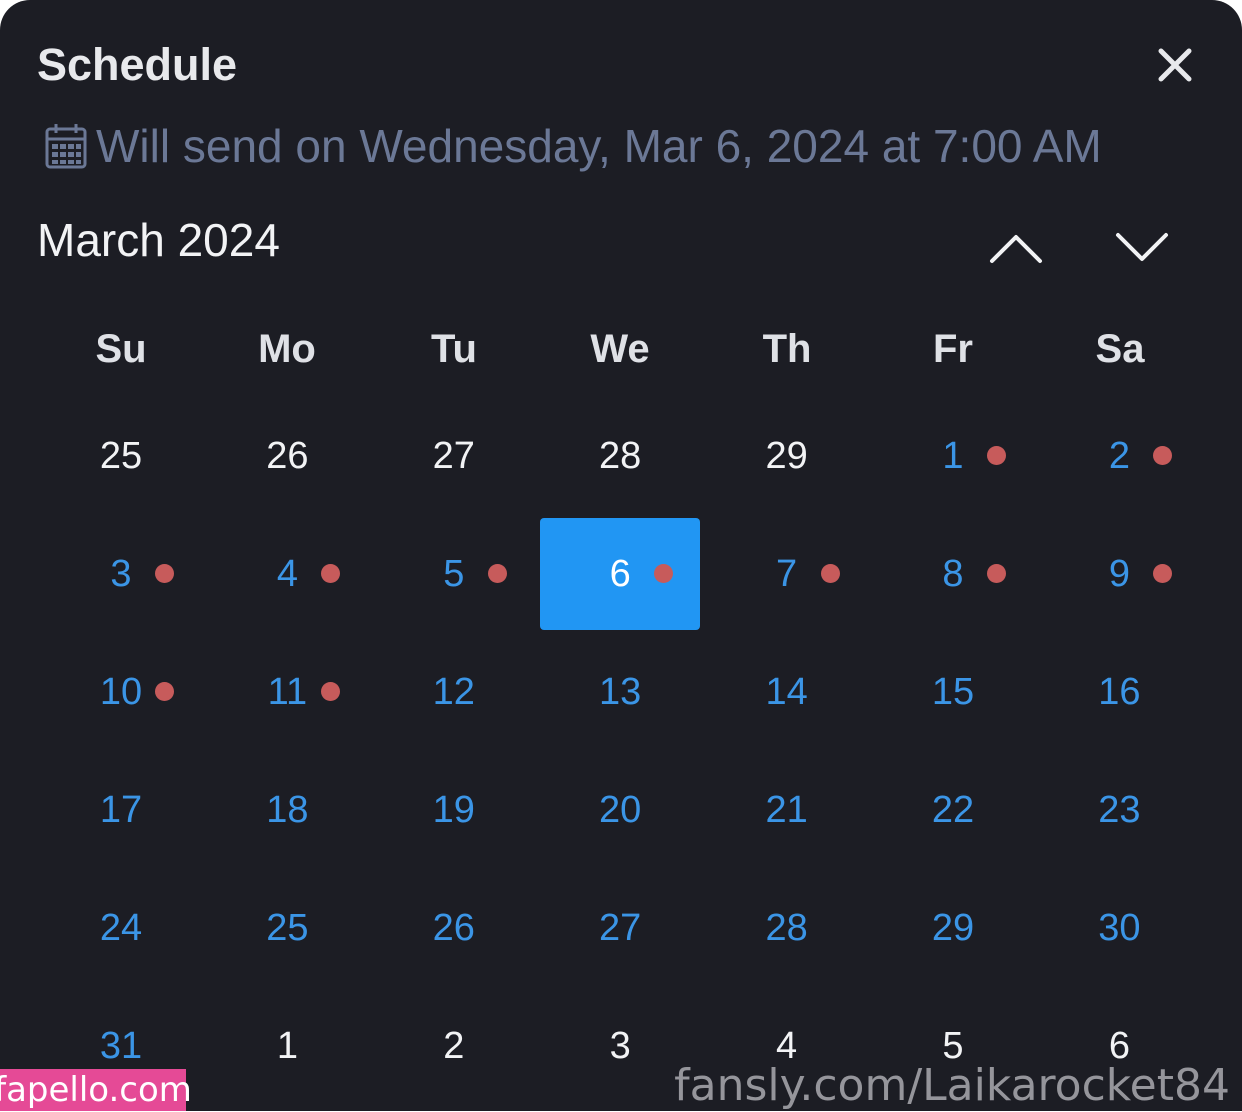 The width and height of the screenshot is (1242, 1112). I want to click on calendar-day: 16, so click(1119, 692).